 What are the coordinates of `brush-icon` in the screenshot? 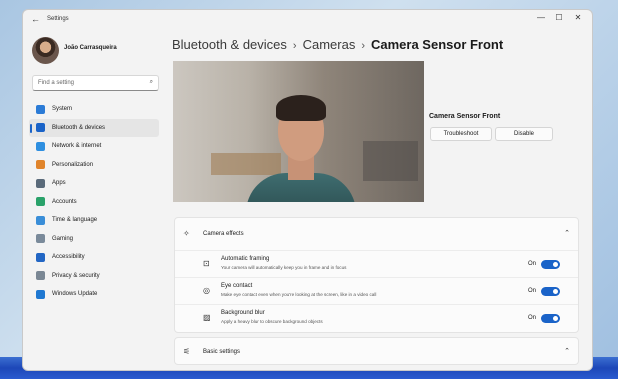 It's located at (40, 165).